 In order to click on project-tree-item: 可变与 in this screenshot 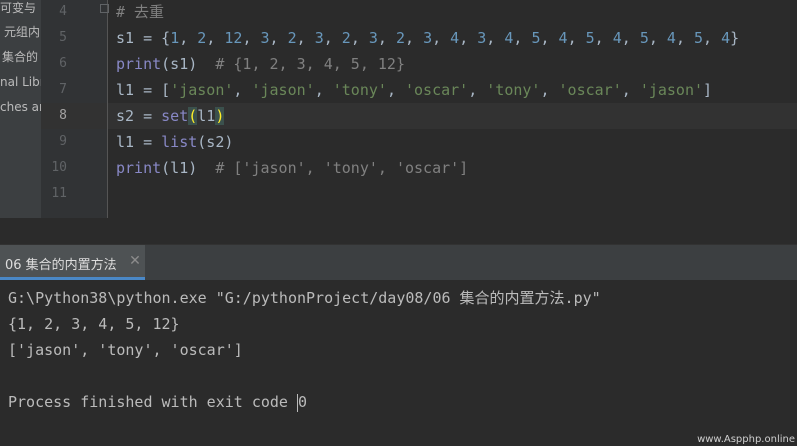, I will do `click(18, 9)`.